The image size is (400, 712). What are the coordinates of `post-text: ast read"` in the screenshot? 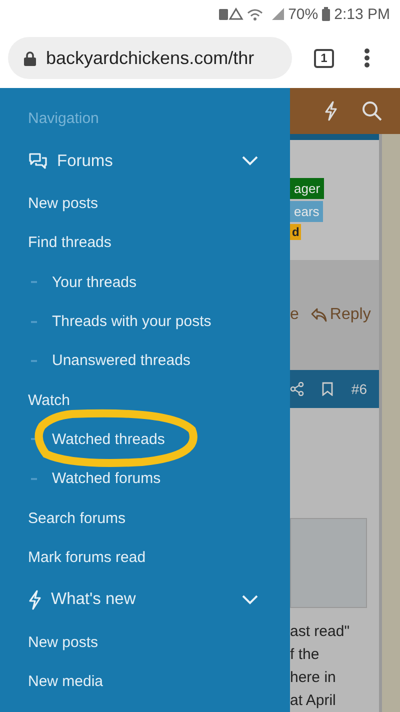 It's located at (320, 632).